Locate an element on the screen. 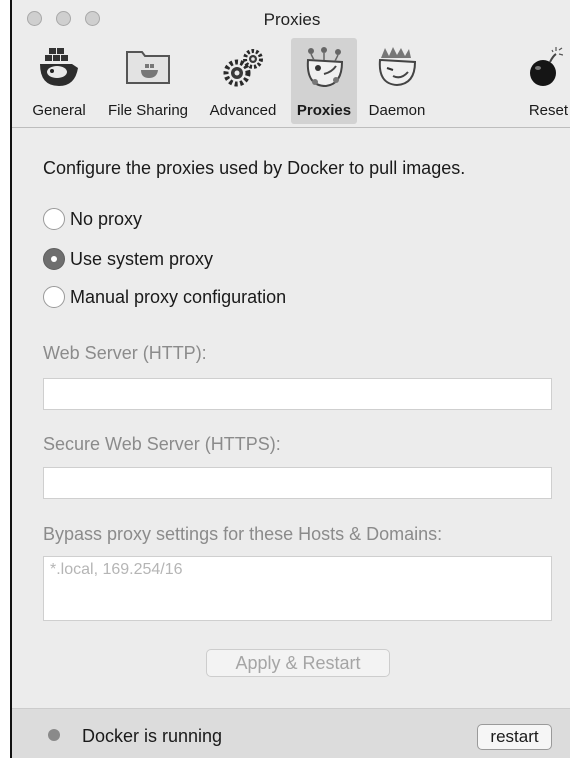 This screenshot has width=570, height=758. bomb-icon is located at coordinates (546, 66).